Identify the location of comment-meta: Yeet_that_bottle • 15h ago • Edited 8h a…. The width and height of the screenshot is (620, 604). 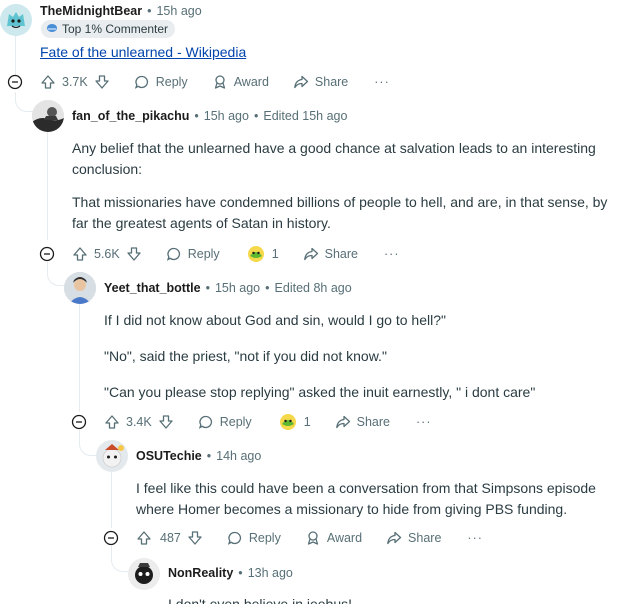
(228, 288).